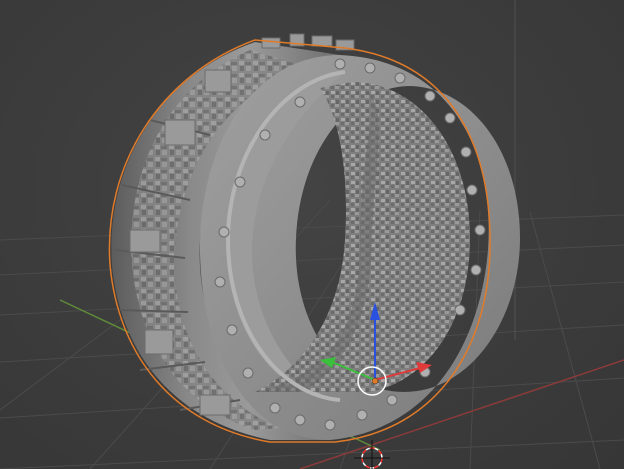 The width and height of the screenshot is (624, 469). I want to click on 3d-cursor, so click(372, 454).